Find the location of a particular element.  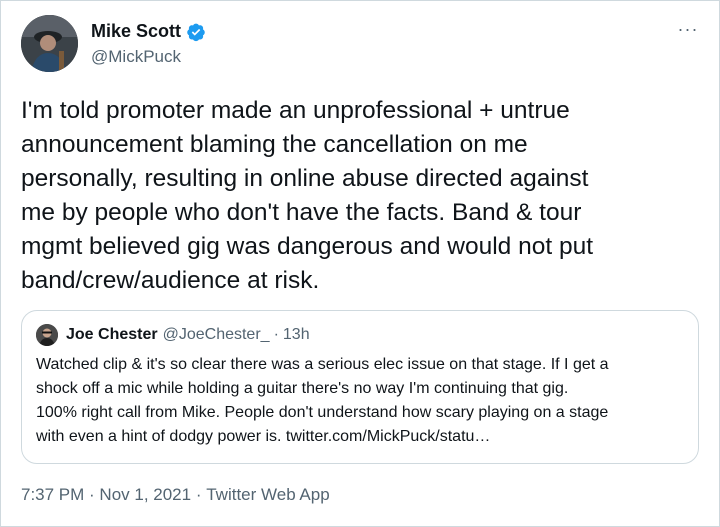

quoted-display-name: Joe Chester is located at coordinates (112, 334).